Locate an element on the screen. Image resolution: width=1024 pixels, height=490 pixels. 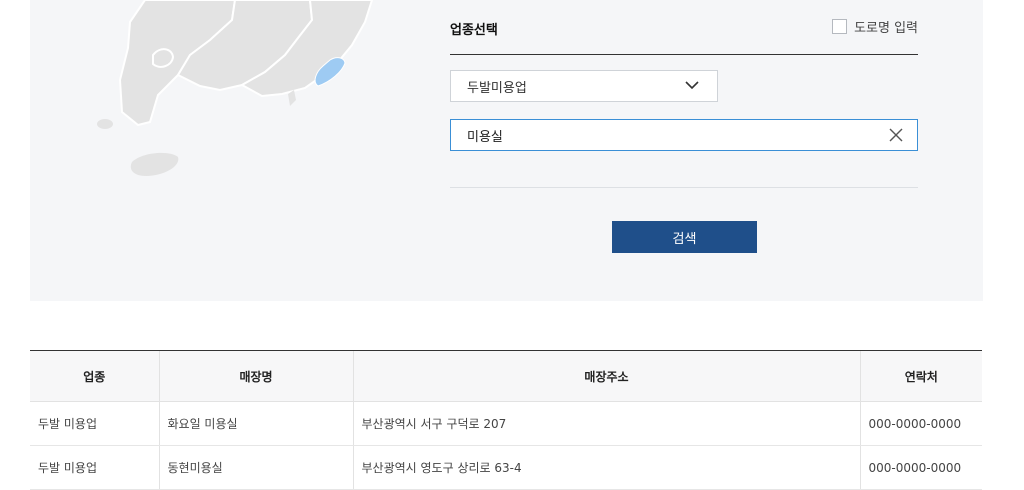
map-island-dot is located at coordinates (105, 124).